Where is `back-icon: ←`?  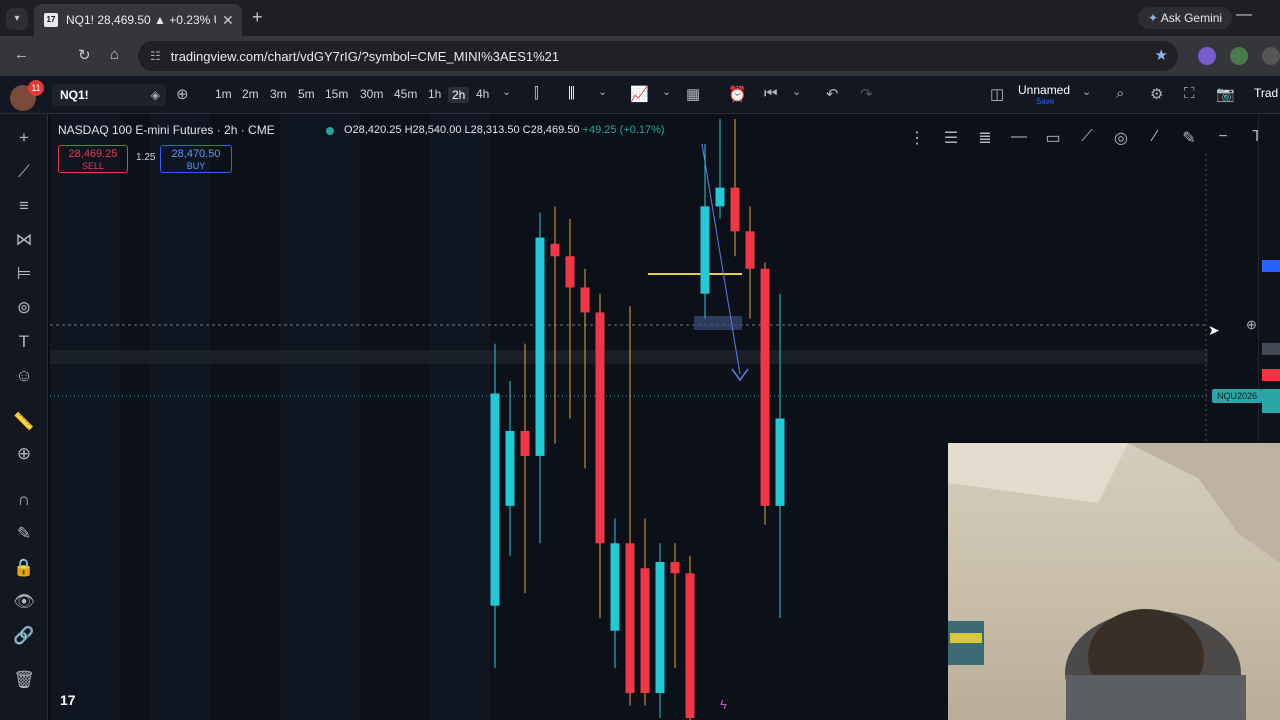 back-icon: ← is located at coordinates (21, 54).